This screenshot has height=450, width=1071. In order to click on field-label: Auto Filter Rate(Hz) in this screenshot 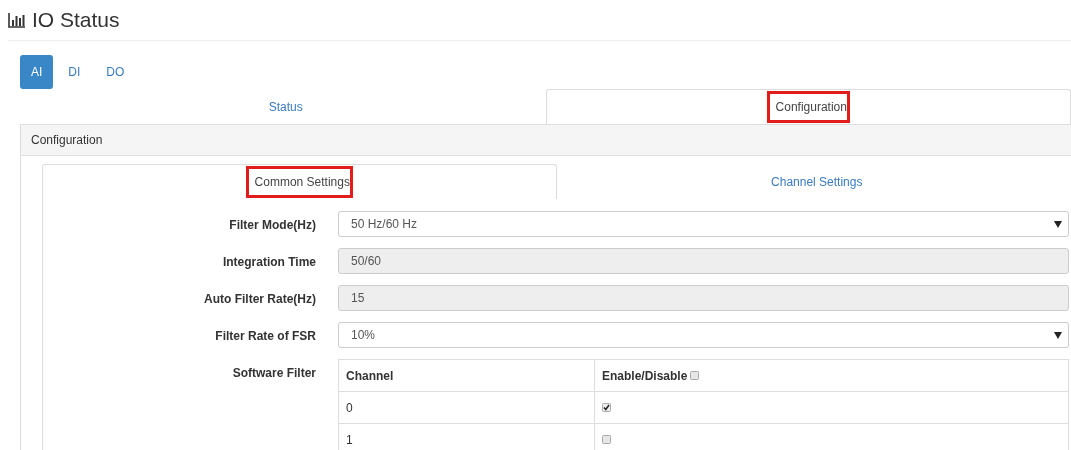, I will do `click(259, 298)`.